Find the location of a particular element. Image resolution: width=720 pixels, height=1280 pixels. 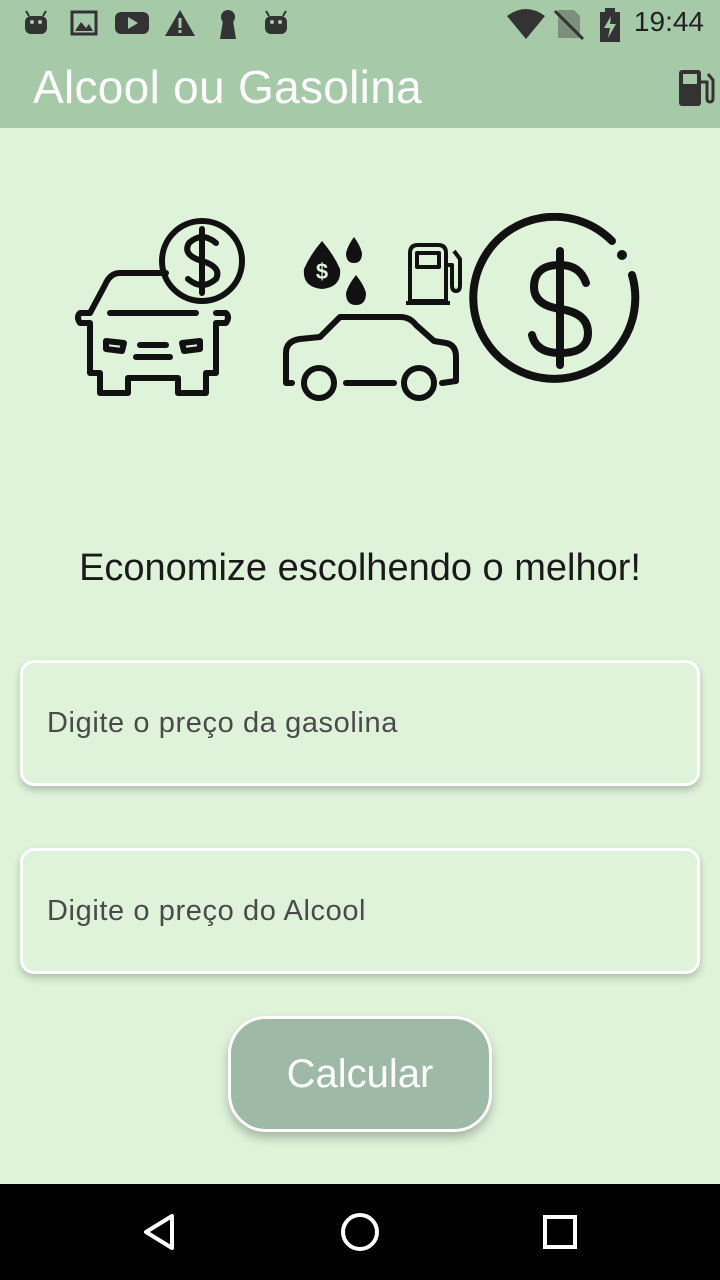

alcohol-price-input is located at coordinates (360, 911).